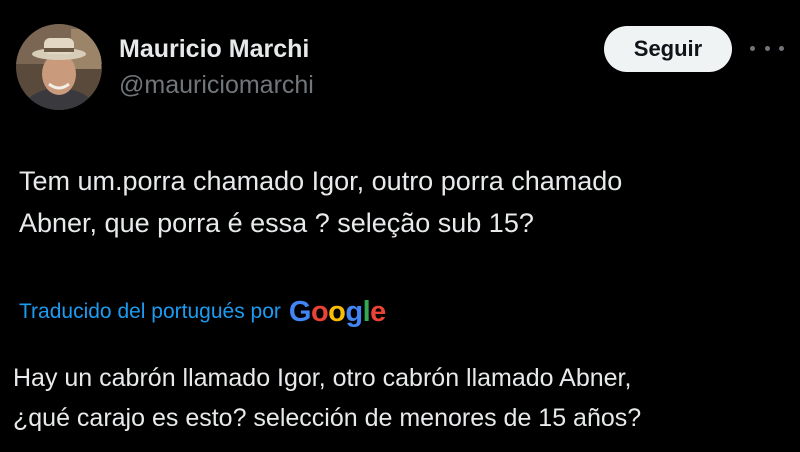  Describe the element at coordinates (354, 311) in the screenshot. I see `google-logo-letter: g` at that location.